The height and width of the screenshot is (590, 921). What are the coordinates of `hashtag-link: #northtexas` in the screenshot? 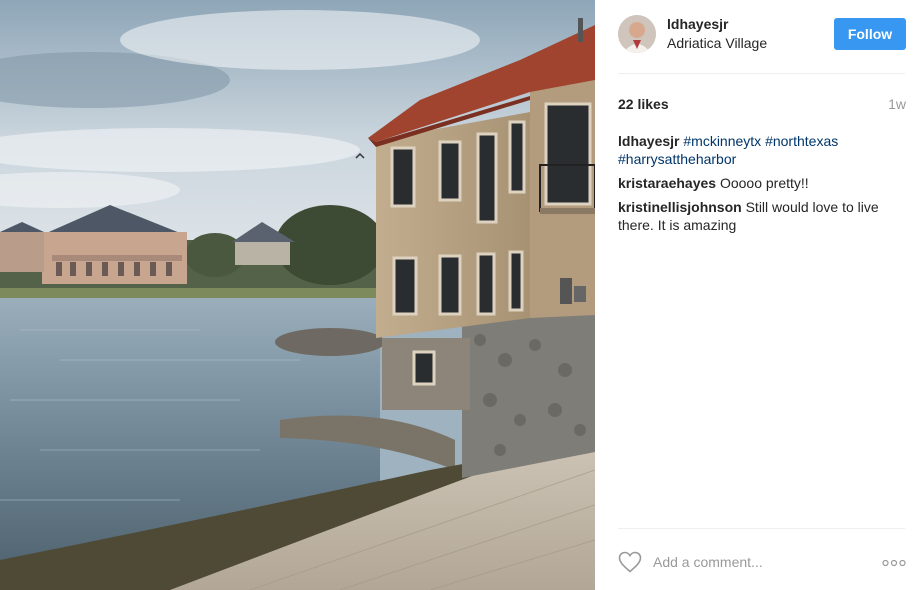 It's located at (801, 141).